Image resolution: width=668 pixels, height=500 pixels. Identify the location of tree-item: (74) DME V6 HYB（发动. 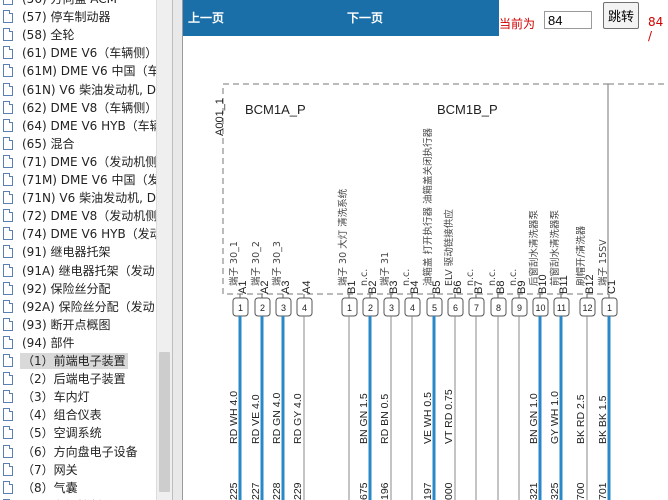
(86, 234).